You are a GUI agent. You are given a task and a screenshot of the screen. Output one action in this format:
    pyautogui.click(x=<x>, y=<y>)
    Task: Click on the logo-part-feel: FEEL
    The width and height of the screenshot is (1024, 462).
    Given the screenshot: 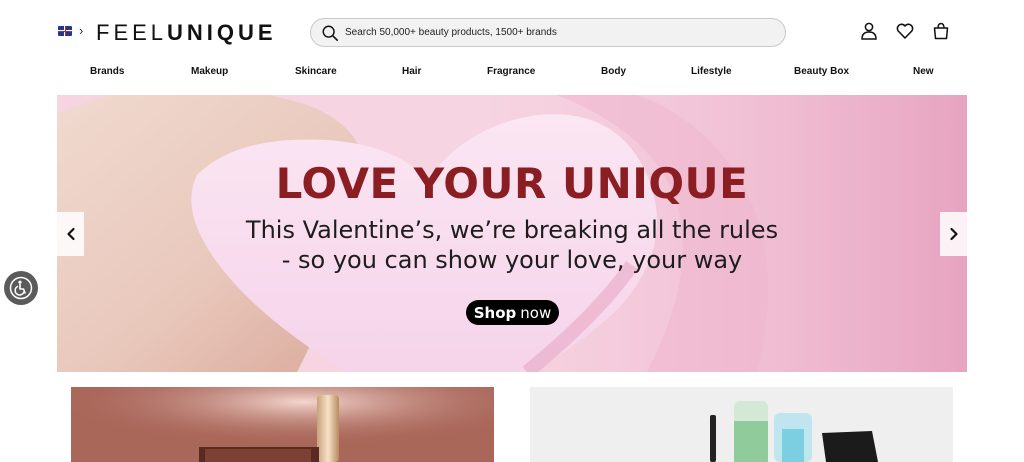 What is the action you would take?
    pyautogui.click(x=132, y=32)
    